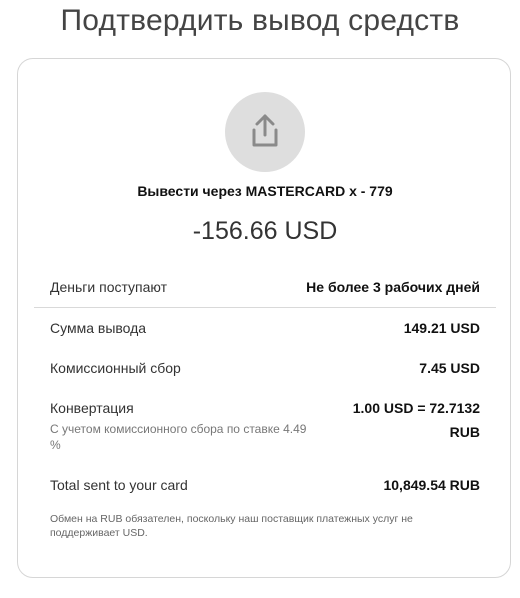  Describe the element at coordinates (265, 231) in the screenshot. I see `withdrawal-amount: -156.66 USD` at that location.